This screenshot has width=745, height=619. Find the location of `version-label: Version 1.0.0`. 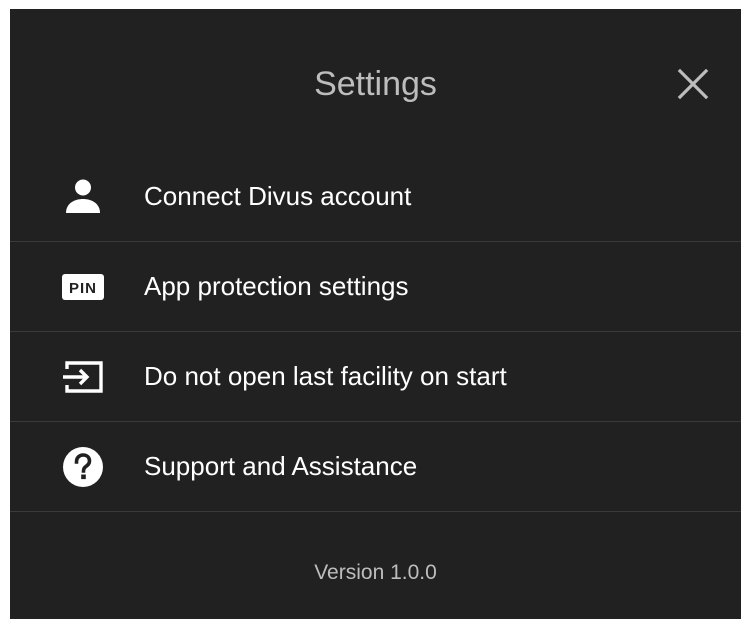

version-label: Version 1.0.0 is located at coordinates (375, 572).